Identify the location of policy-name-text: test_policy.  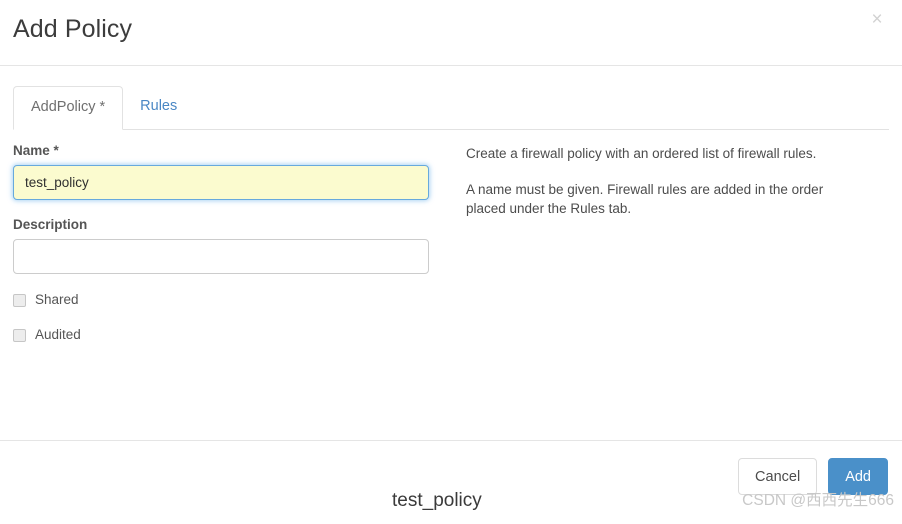
(437, 500).